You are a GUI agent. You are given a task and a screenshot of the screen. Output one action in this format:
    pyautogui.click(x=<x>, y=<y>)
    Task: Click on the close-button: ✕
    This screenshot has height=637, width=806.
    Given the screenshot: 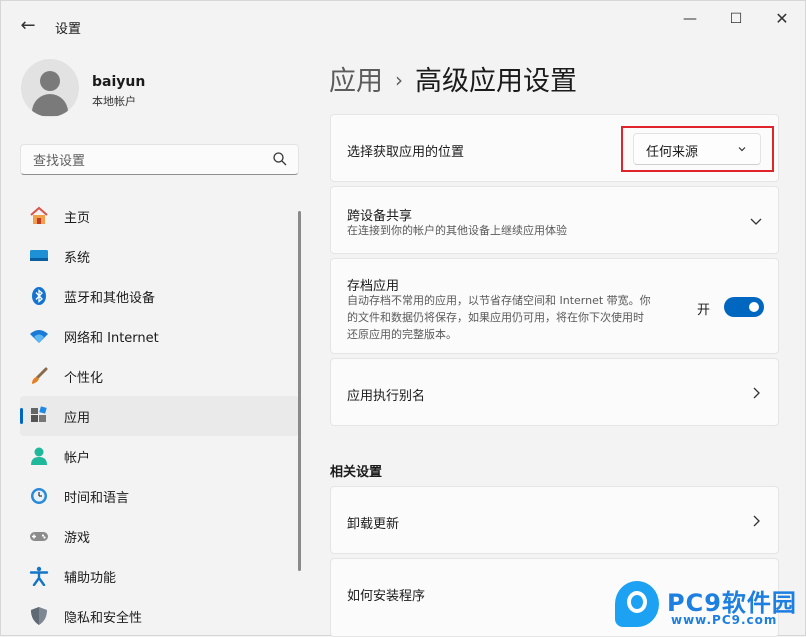 What is the action you would take?
    pyautogui.click(x=782, y=19)
    